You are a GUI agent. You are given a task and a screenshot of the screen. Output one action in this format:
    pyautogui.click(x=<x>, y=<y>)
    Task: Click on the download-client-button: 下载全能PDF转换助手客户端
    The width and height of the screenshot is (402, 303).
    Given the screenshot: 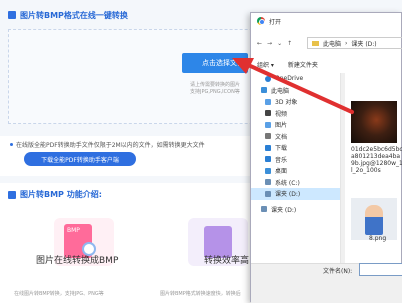 What is the action you would take?
    pyautogui.click(x=80, y=159)
    